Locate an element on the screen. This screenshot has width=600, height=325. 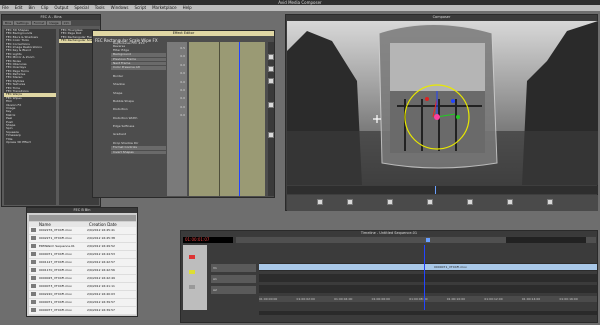
bin-row: 0001127_VTX4Fl.mov 2/9/2012 16:42:57 is located at coordinates (82, 263).